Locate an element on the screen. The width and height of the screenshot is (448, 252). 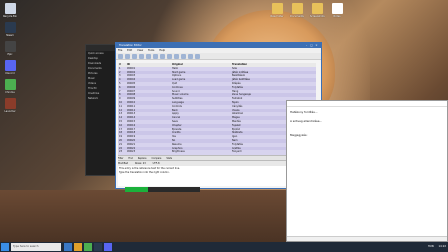
menu-edit: Edit is located at coordinates (129, 50).